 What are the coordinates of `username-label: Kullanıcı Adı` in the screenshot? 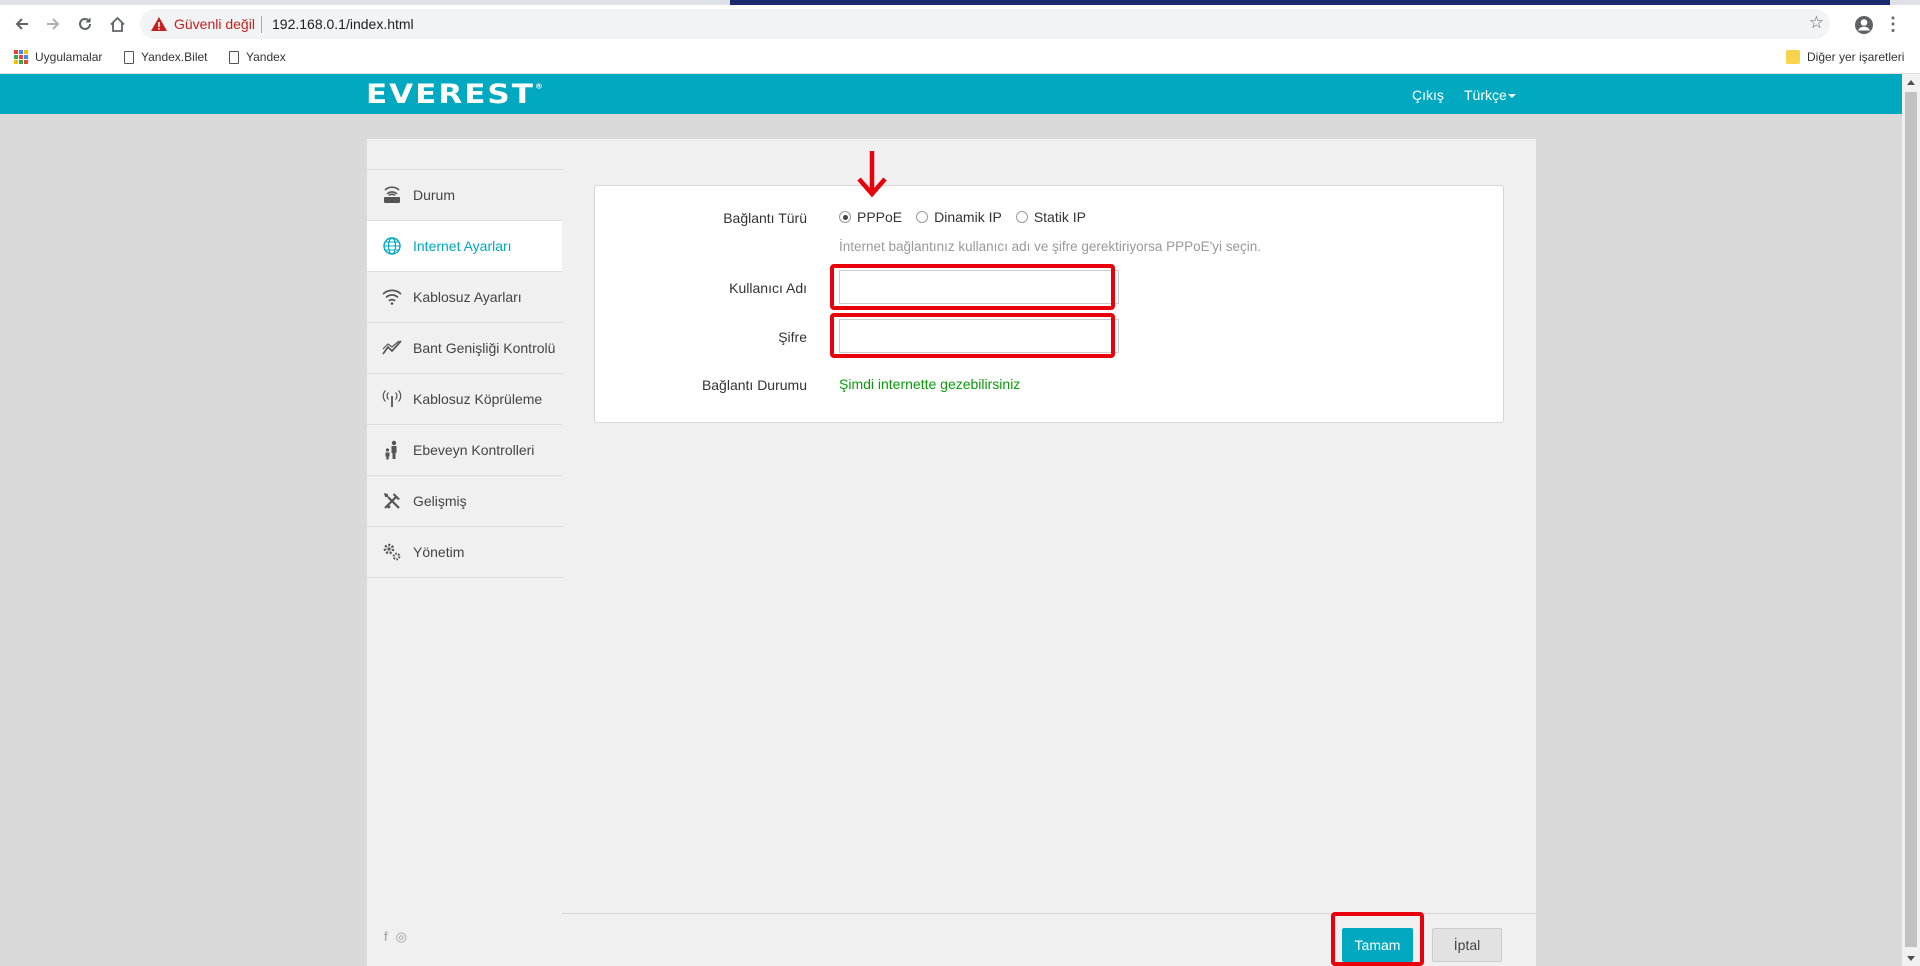 It's located at (768, 288).